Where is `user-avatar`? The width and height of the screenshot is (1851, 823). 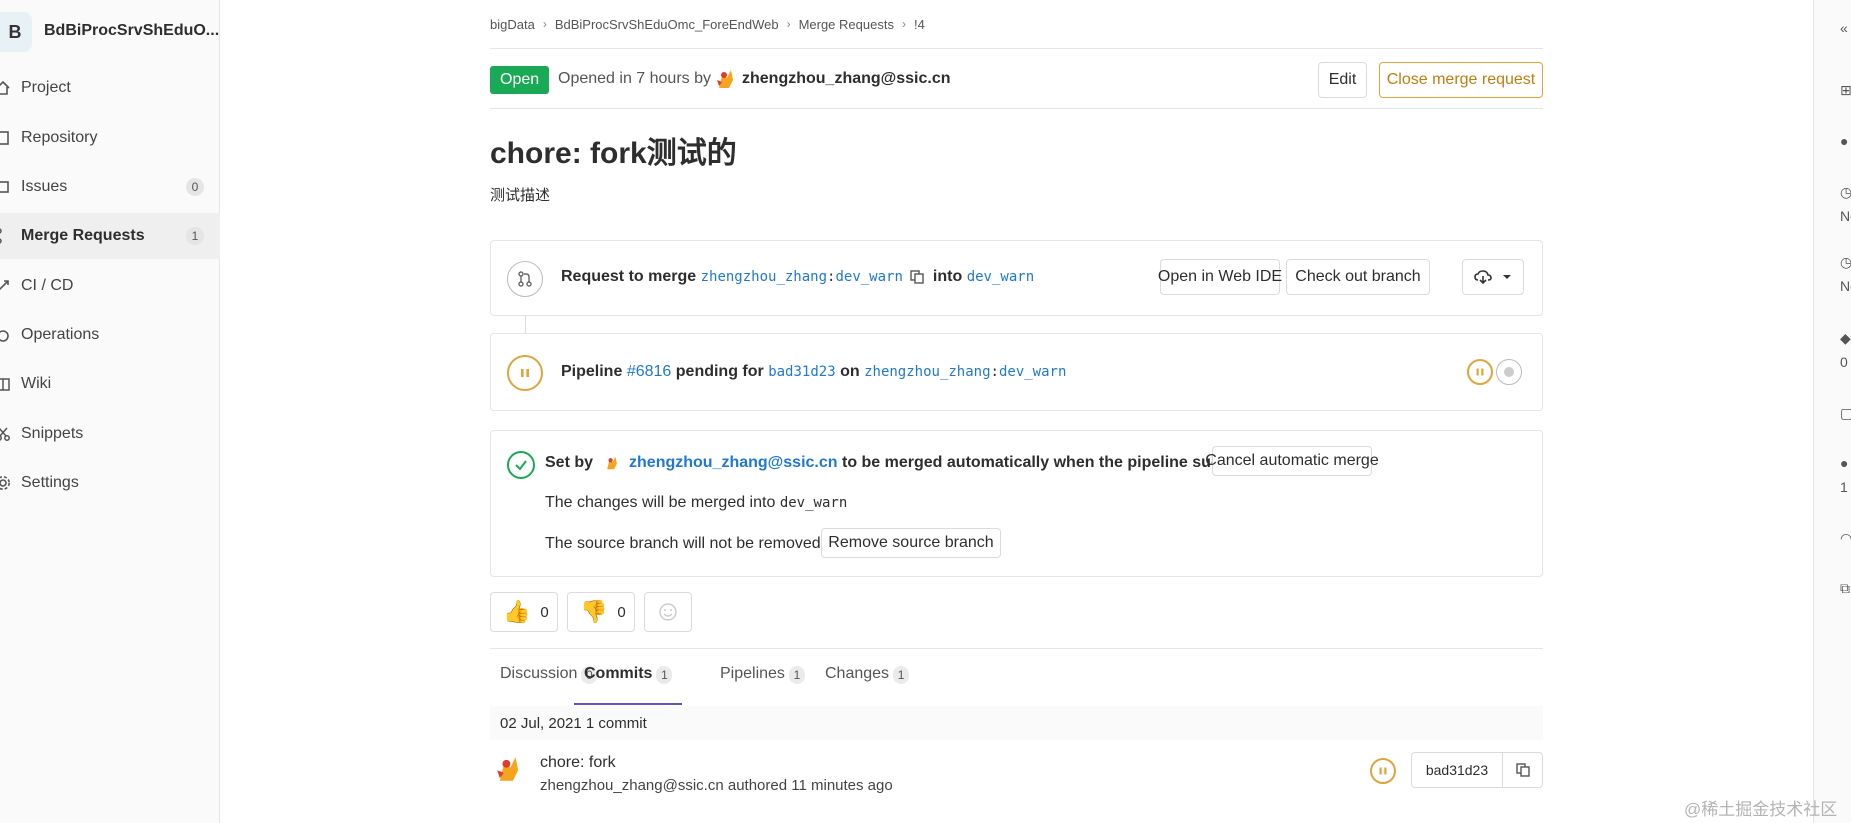 user-avatar is located at coordinates (612, 463).